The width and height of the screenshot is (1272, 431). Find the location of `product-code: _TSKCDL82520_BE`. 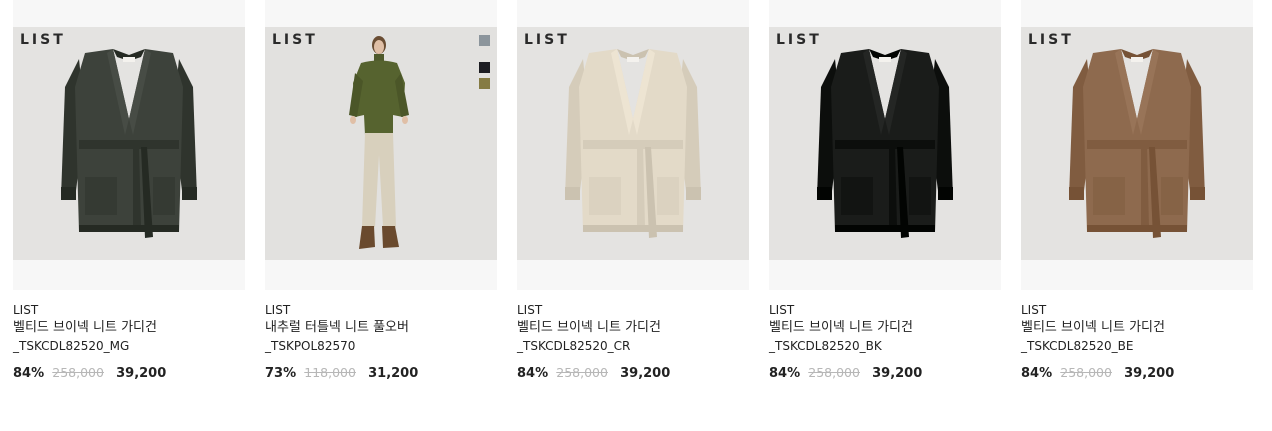

product-code: _TSKCDL82520_BE is located at coordinates (1137, 346).